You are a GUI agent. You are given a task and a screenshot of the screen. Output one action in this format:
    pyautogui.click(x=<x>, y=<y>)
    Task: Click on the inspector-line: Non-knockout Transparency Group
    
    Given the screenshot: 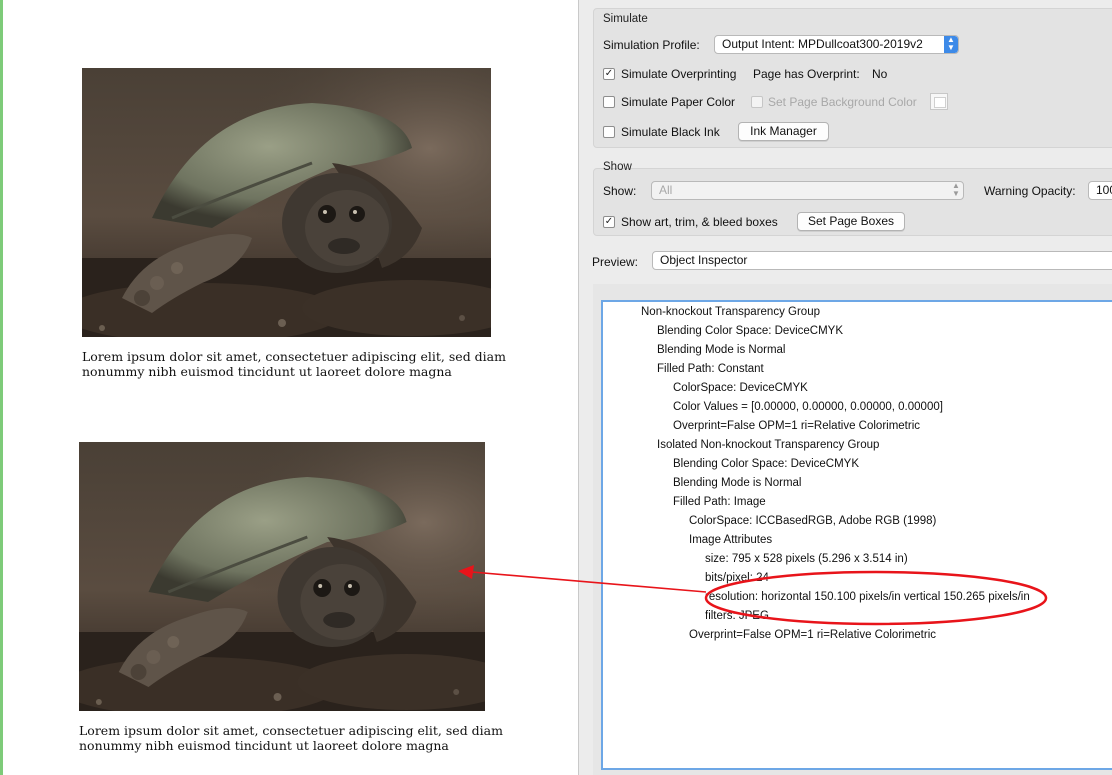 What is the action you would take?
    pyautogui.click(x=730, y=312)
    